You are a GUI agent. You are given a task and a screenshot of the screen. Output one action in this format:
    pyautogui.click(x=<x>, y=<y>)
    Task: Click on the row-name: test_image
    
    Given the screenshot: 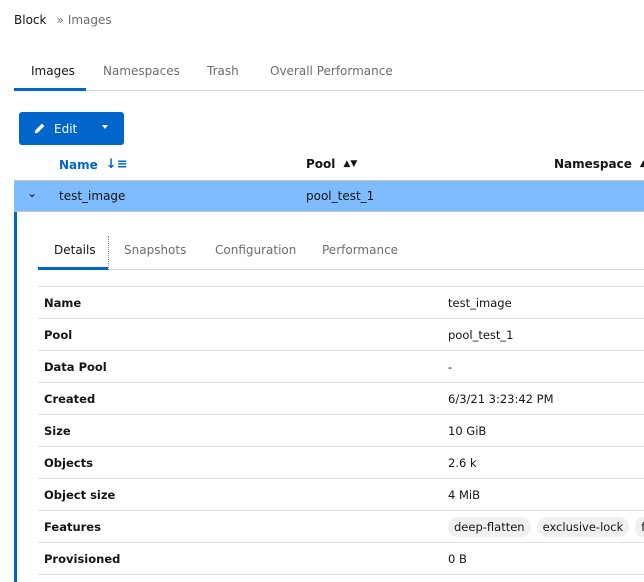 What is the action you would take?
    pyautogui.click(x=92, y=196)
    